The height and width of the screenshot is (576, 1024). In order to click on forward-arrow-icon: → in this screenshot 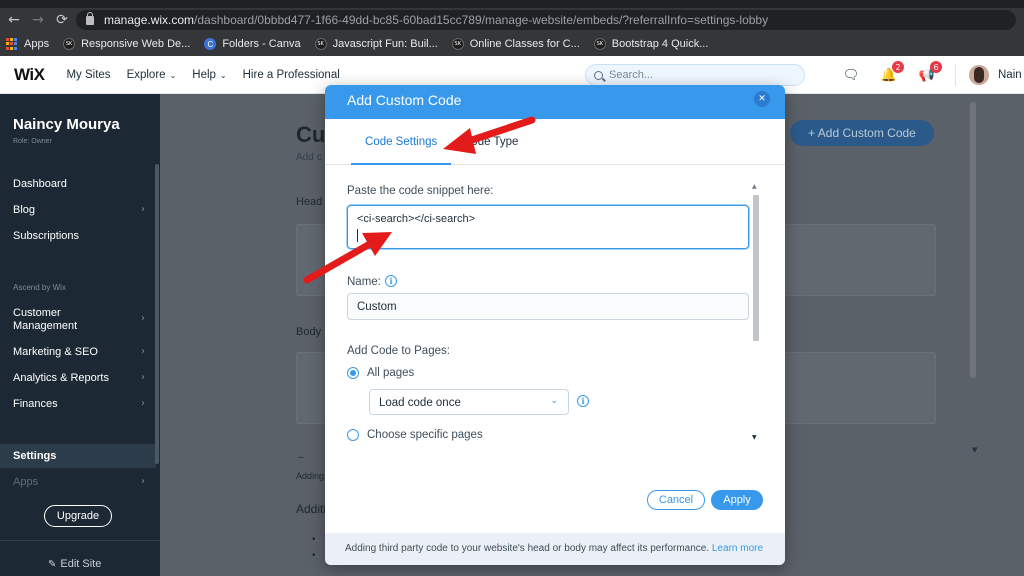, I will do `click(38, 20)`.